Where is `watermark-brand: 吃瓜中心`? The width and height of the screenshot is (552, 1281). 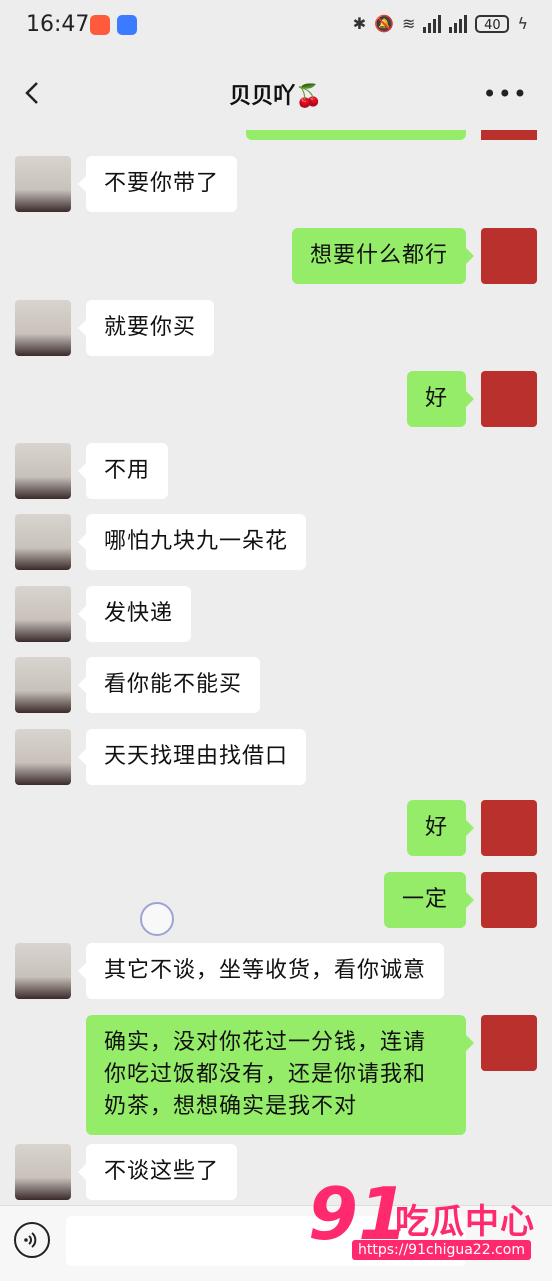
watermark-brand: 吃瓜中心 is located at coordinates (465, 1222).